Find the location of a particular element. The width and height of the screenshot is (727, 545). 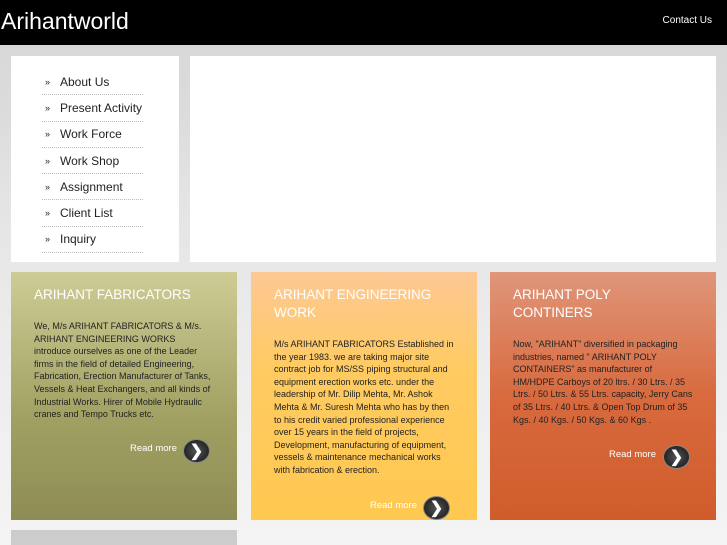

nav-item-client-list: » Client List is located at coordinates (92, 213).